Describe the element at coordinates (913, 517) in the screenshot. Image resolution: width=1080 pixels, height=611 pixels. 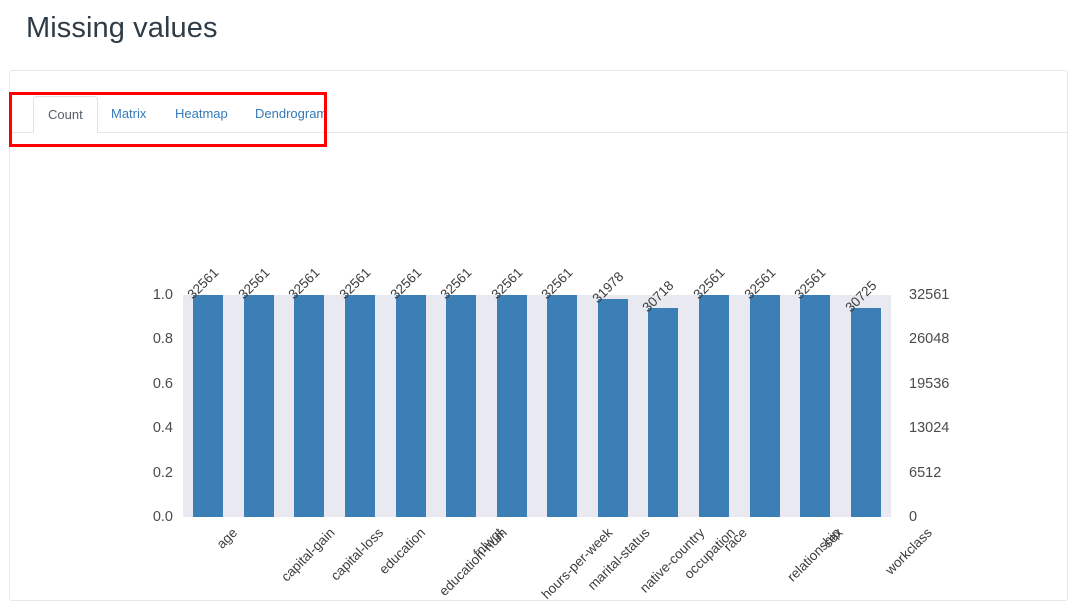
I see `right-axis-tick-0: 0` at that location.